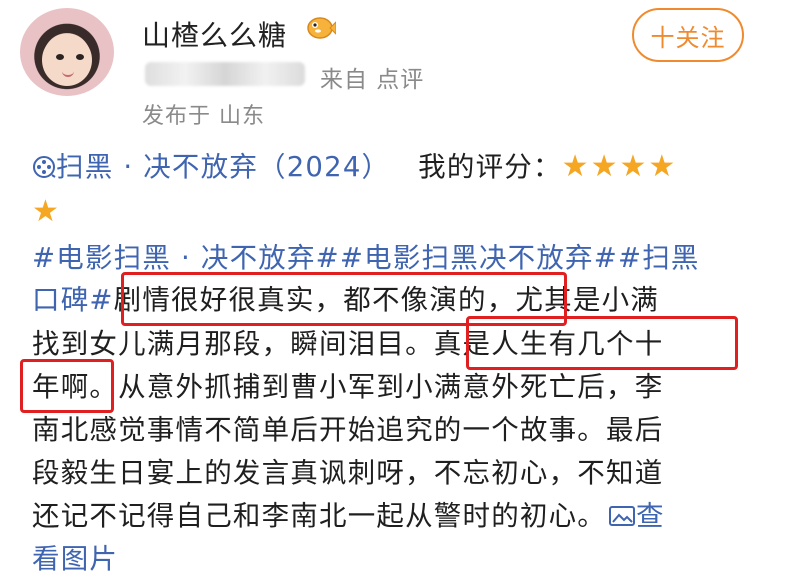 The width and height of the screenshot is (786, 583). What do you see at coordinates (214, 34) in the screenshot?
I see `author-name: 山楂么么糖` at bounding box center [214, 34].